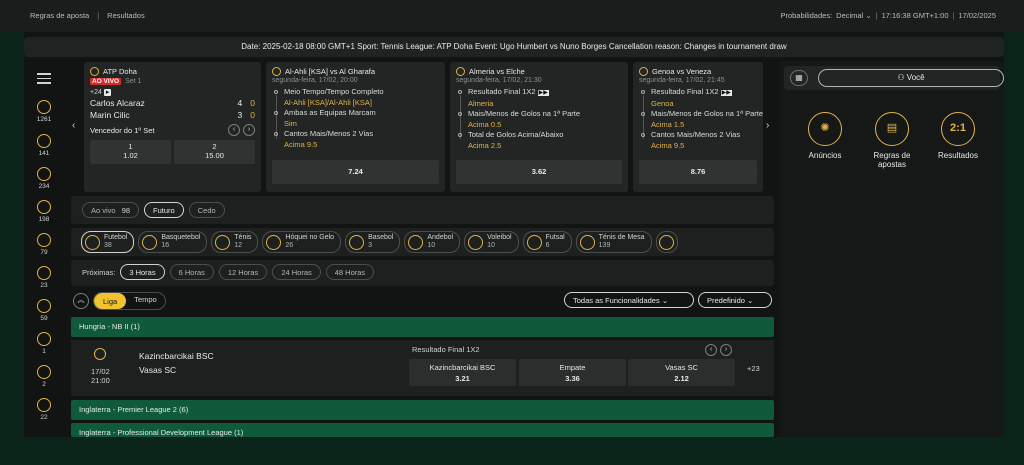  Describe the element at coordinates (539, 98) in the screenshot. I see `selection: Resultado Final 1X2 ▶▶ Almeria` at that location.